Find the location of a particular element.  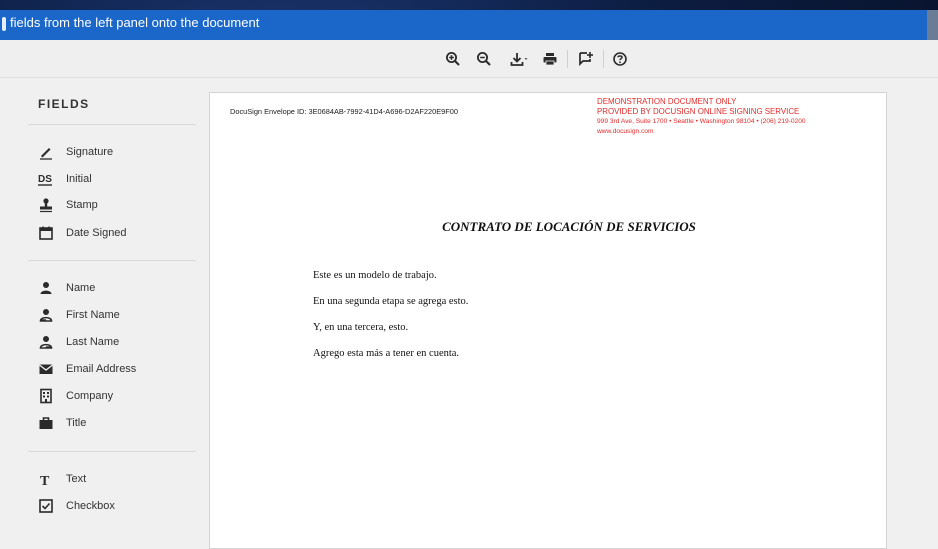

envelope-icon is located at coordinates (46, 369).